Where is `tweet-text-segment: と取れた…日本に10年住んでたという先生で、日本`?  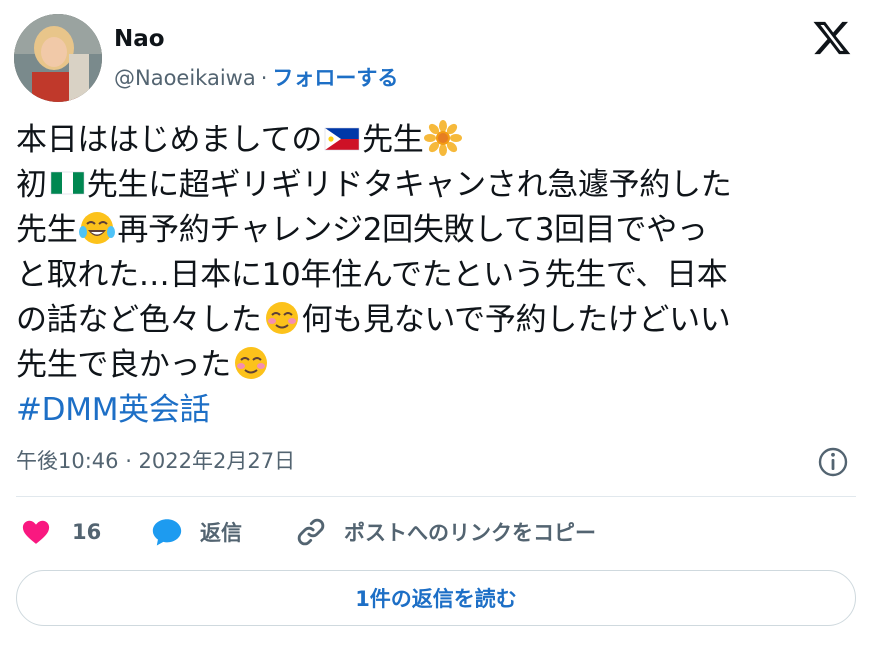 tweet-text-segment: と取れた…日本に10年住んでたという先生で、日本 is located at coordinates (372, 275).